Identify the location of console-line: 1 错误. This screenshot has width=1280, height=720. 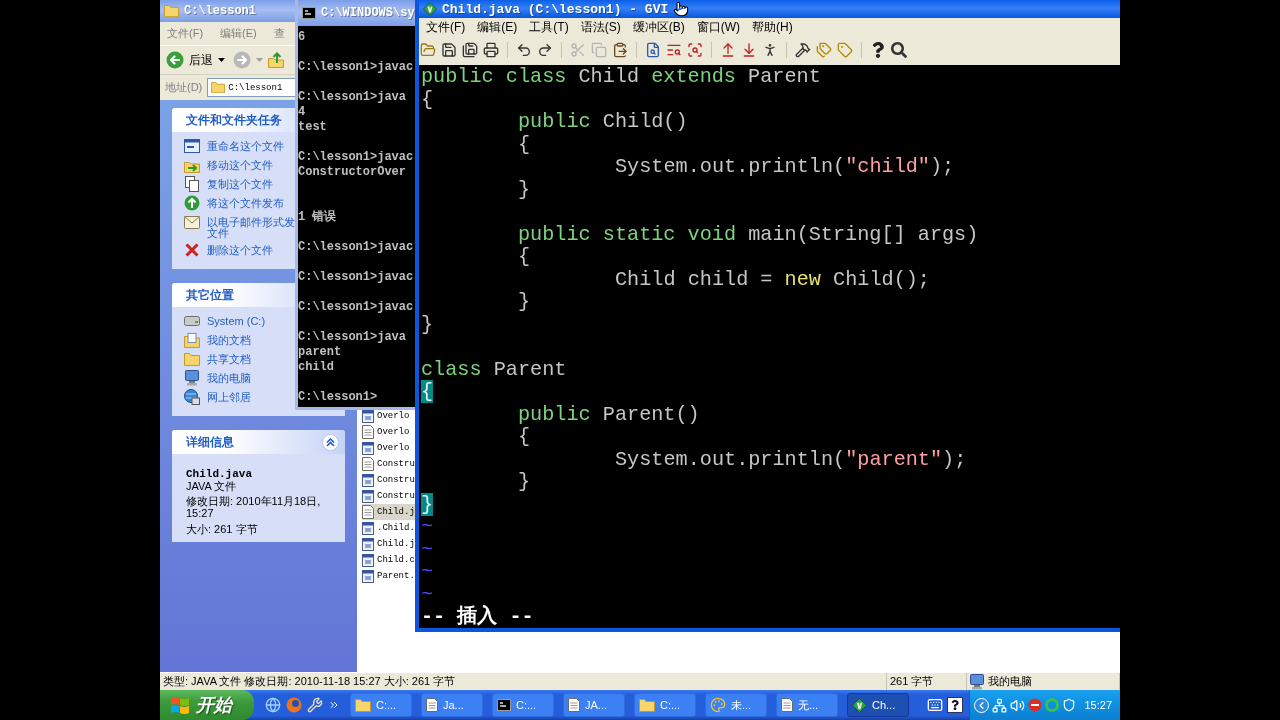
(317, 217).